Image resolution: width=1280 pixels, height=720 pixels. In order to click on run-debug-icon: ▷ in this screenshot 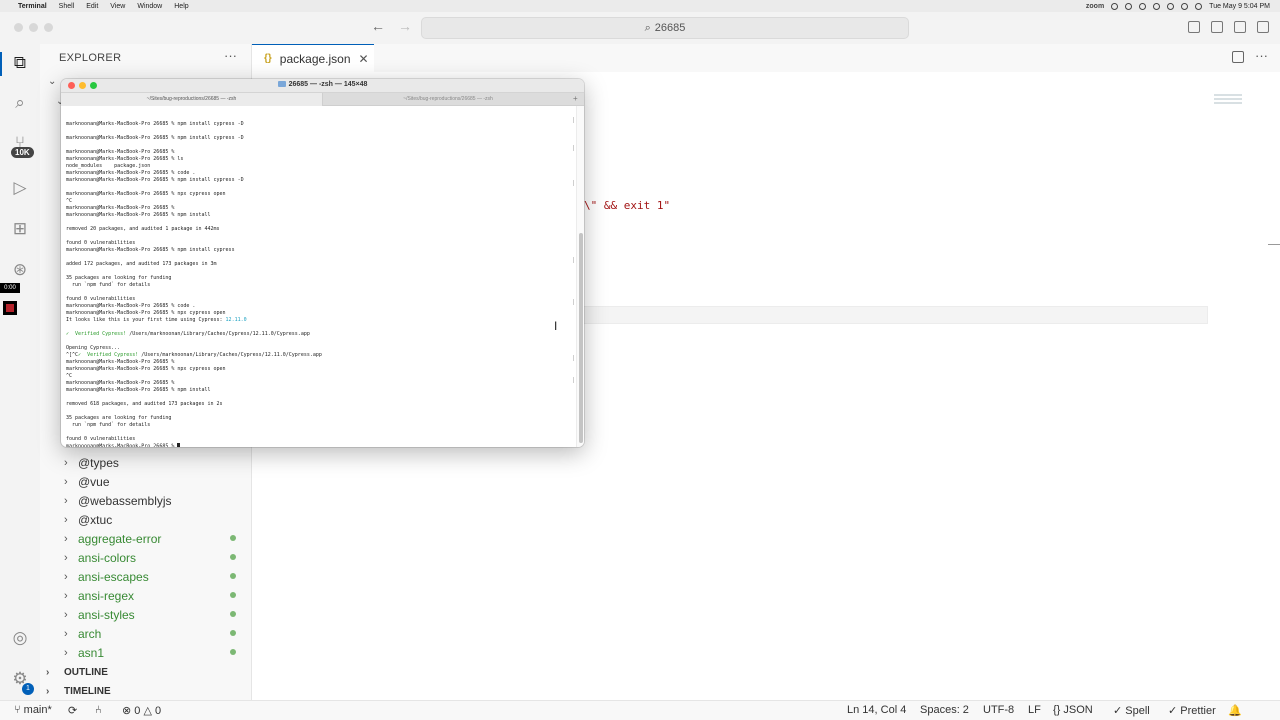, I will do `click(20, 188)`.